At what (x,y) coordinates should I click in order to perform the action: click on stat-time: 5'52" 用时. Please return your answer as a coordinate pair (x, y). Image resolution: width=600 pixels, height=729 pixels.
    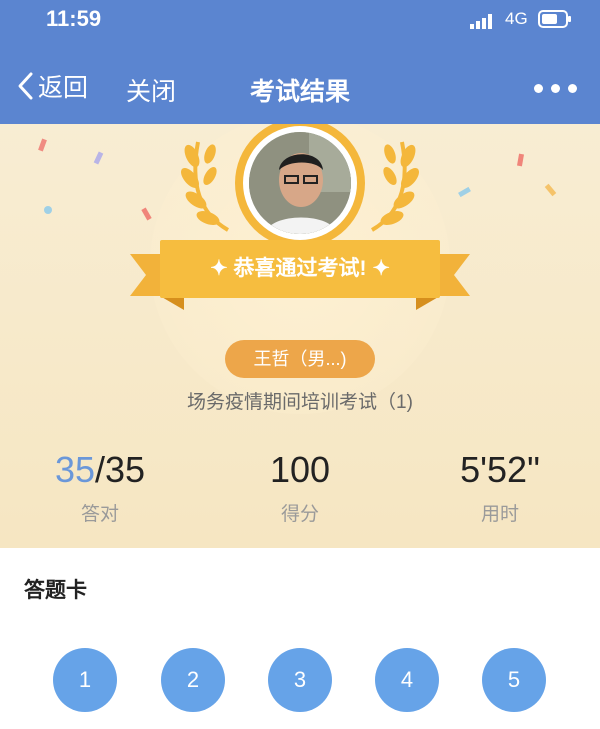
    Looking at the image, I should click on (500, 487).